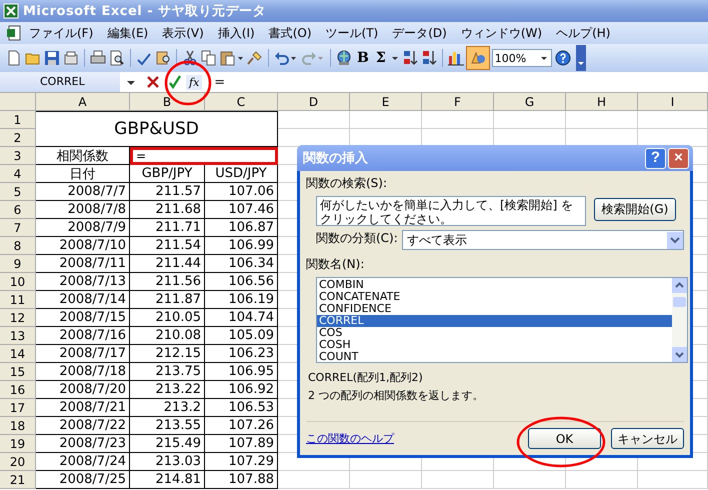  I want to click on search-button: 検索開始(G), so click(635, 209).